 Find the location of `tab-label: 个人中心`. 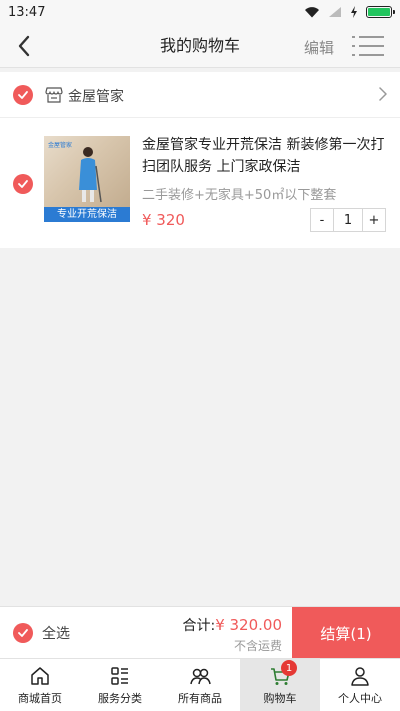

tab-label: 个人中心 is located at coordinates (360, 698).